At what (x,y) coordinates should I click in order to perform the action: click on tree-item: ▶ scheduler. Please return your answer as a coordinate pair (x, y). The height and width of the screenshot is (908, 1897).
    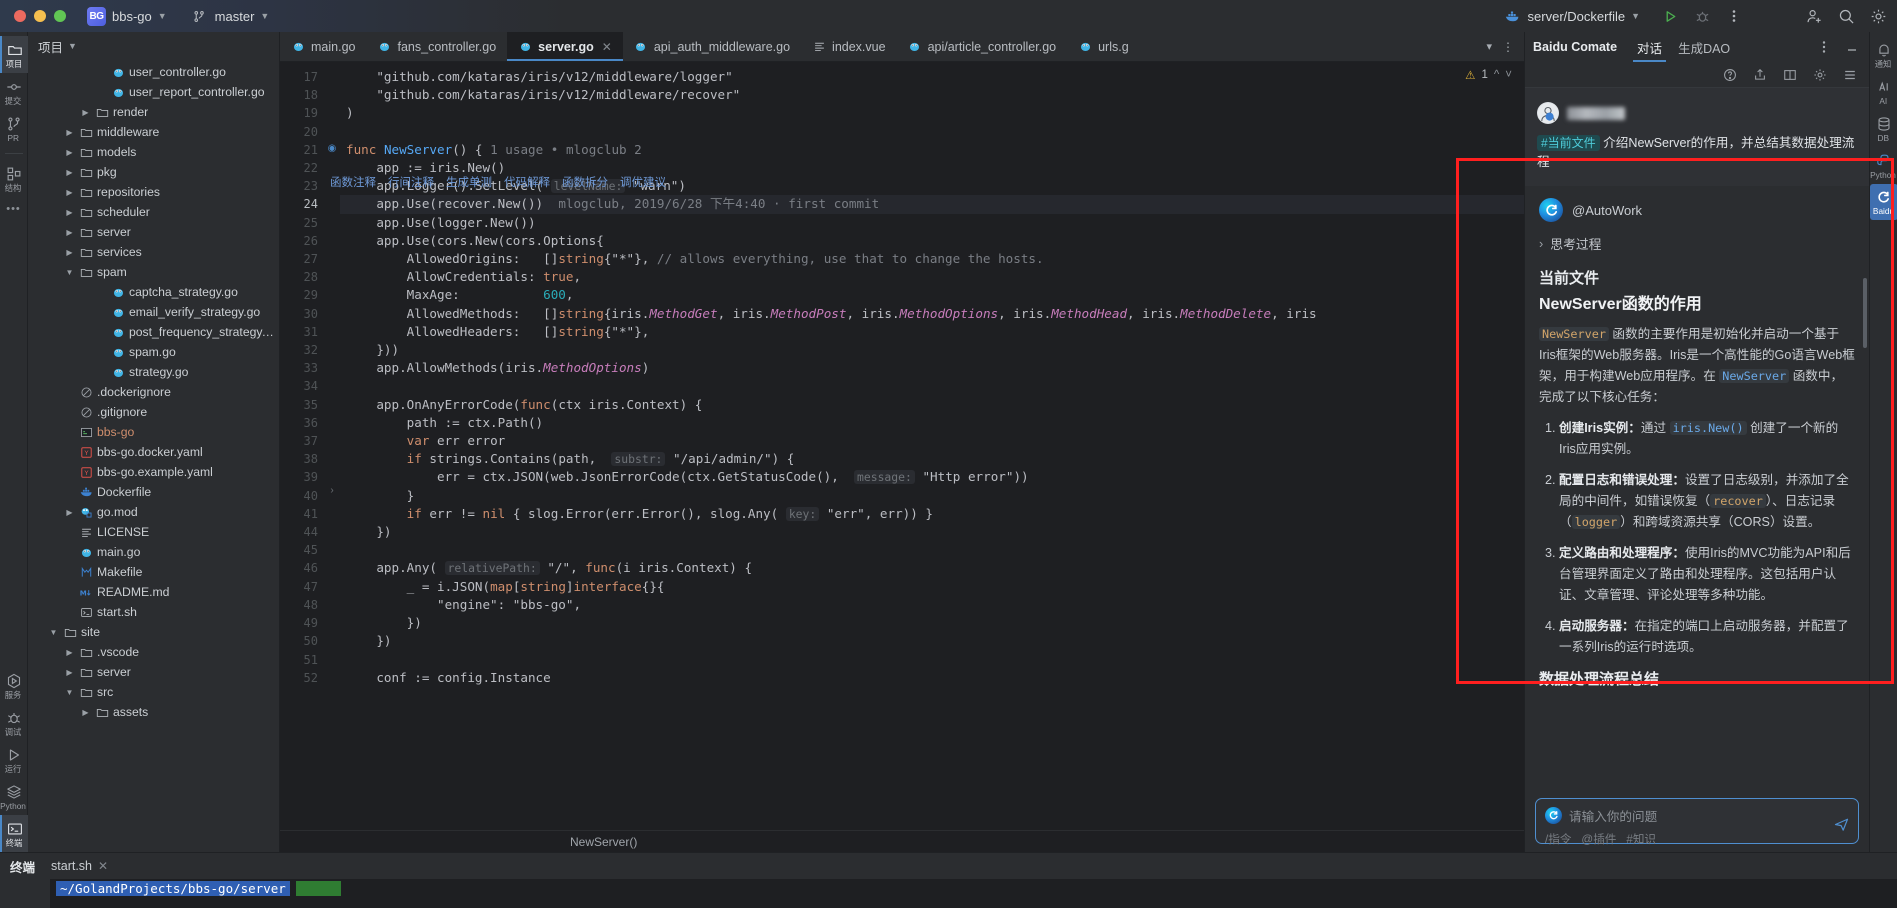
    Looking at the image, I should click on (153, 212).